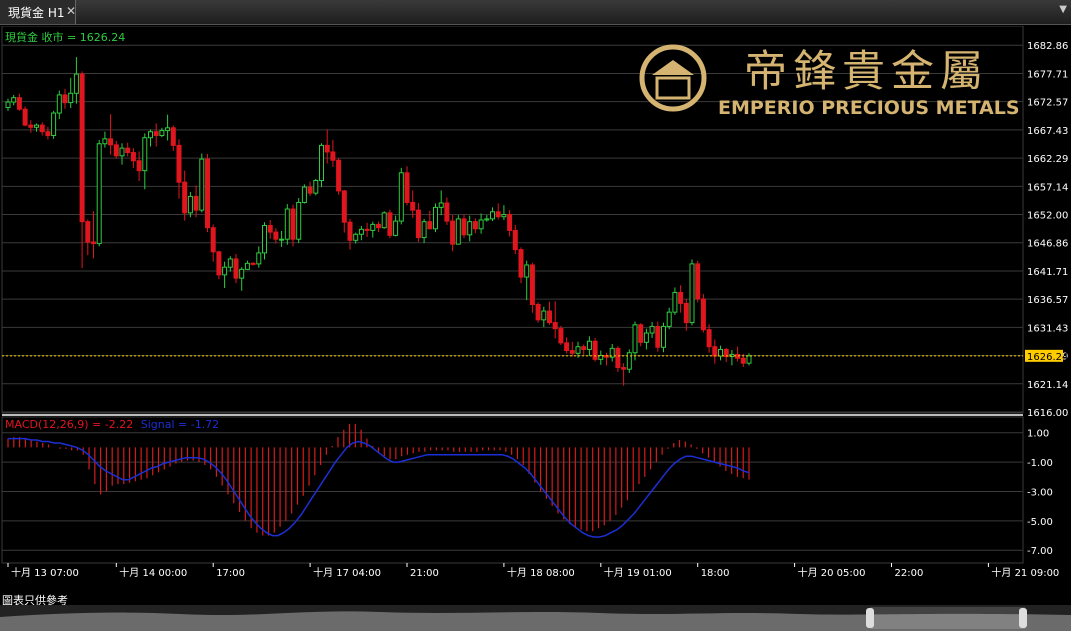 This screenshot has width=1071, height=631. What do you see at coordinates (230, 573) in the screenshot?
I see `time-tick-label: 17:00` at bounding box center [230, 573].